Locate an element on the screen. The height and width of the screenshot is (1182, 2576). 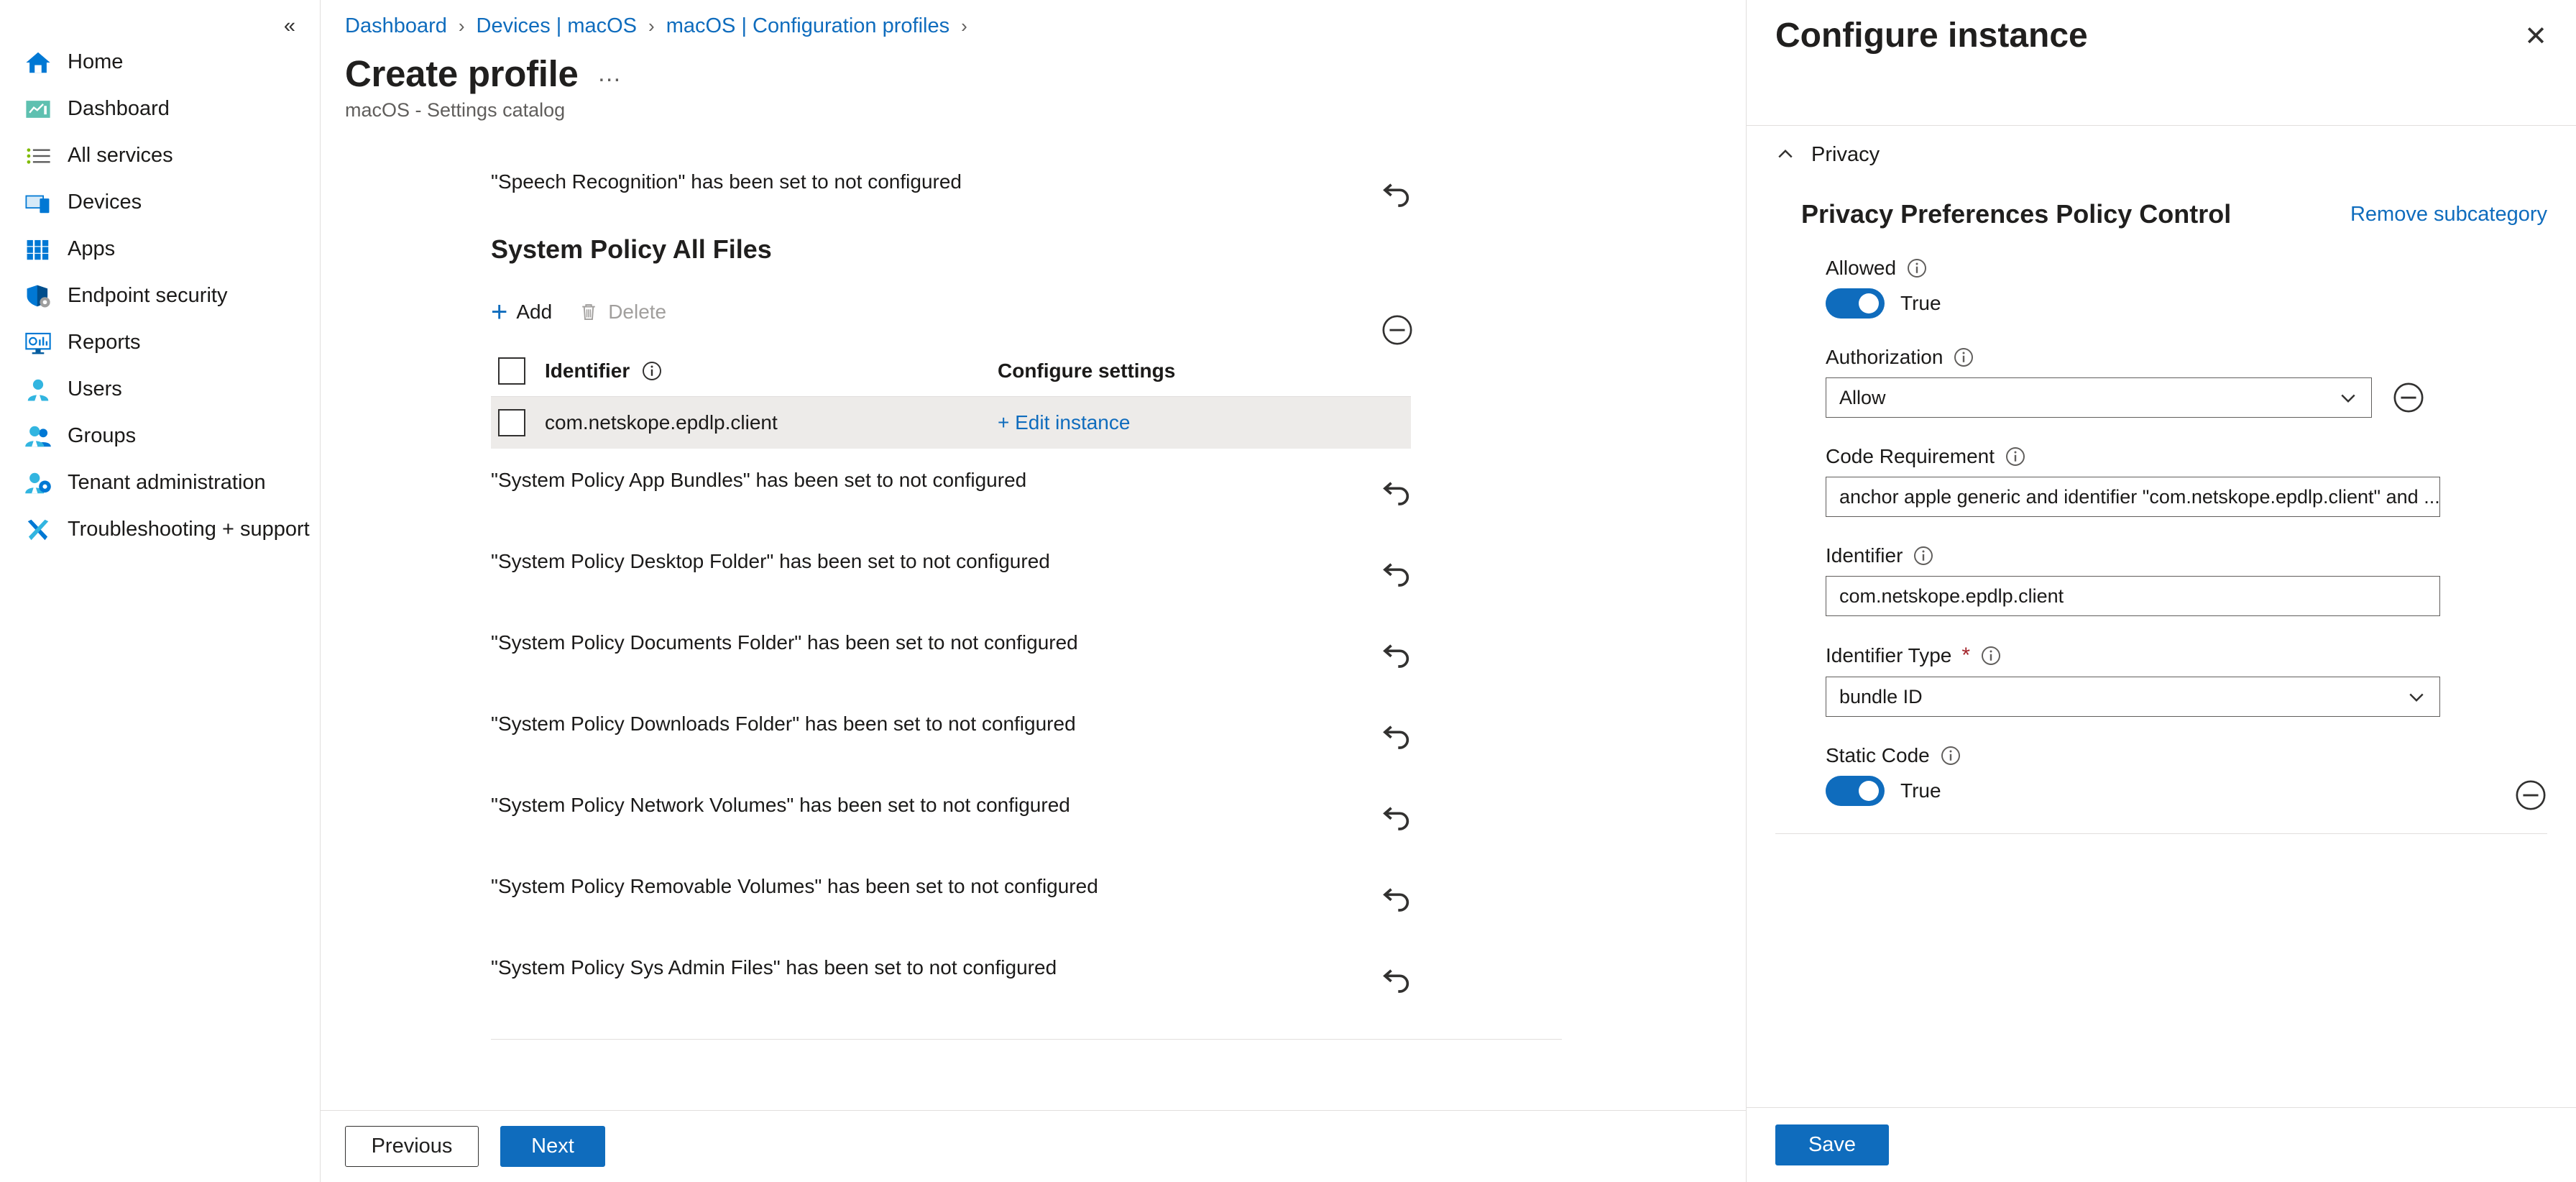
sidebar-item-home: Home is located at coordinates (160, 62).